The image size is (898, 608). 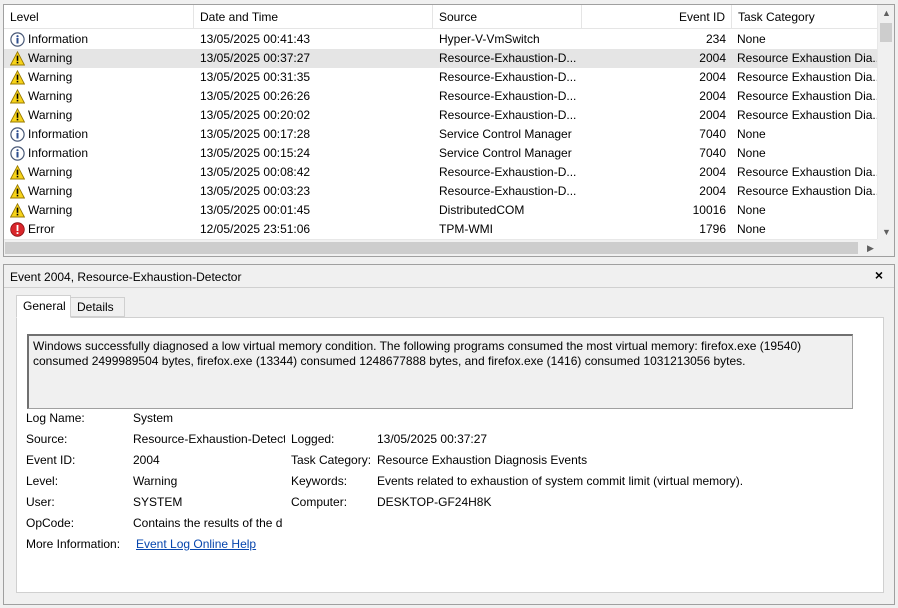 I want to click on vertical-scrollbar: ▲ ▼, so click(x=885, y=123).